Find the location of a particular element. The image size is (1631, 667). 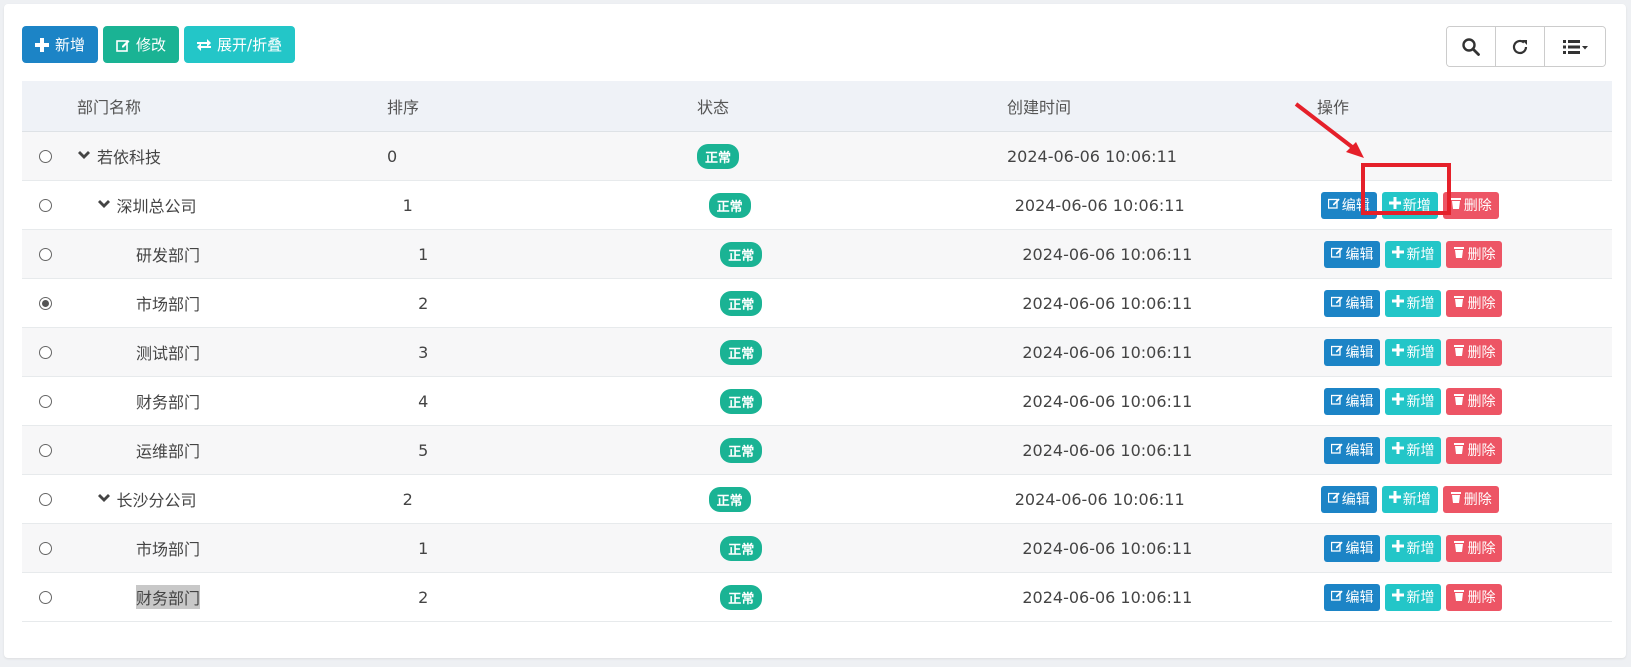

table-row: 财务部门 2 正常 2024-06-06 10:06:11 编辑 新增 删除 is located at coordinates (817, 597).